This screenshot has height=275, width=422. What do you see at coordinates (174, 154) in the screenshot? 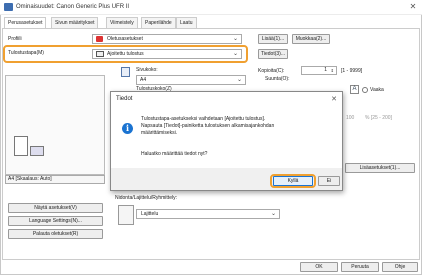
I see `dialog-question: Haluatko määrittää tiedot nyt?` at bounding box center [174, 154].